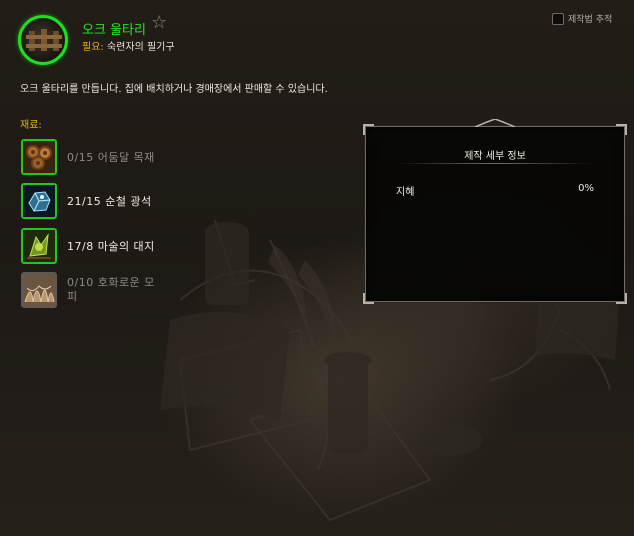 This screenshot has width=634, height=536. I want to click on recipe-icon, so click(43, 40).